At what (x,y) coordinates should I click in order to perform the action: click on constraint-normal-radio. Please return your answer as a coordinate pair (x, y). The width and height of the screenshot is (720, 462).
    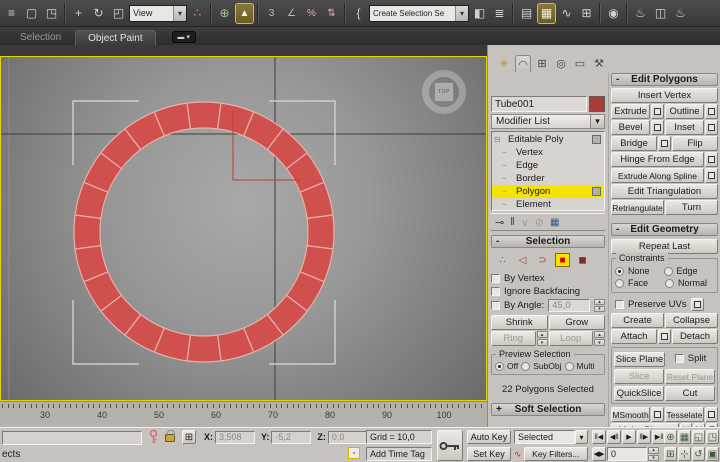
    Looking at the image, I should click on (670, 283).